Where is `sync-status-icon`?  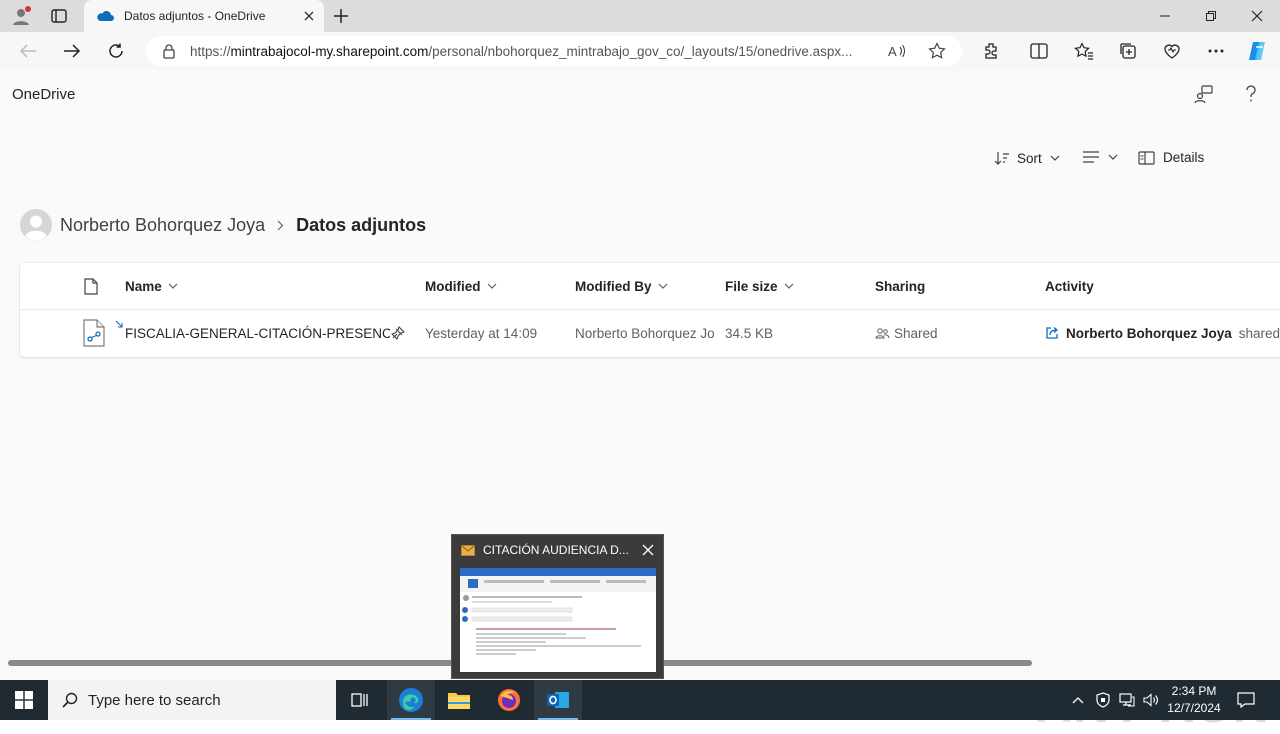
sync-status-icon is located at coordinates (398, 333).